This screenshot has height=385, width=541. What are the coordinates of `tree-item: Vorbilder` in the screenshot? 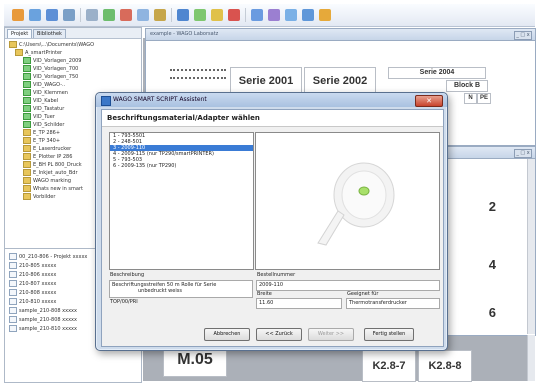 It's located at (39, 196).